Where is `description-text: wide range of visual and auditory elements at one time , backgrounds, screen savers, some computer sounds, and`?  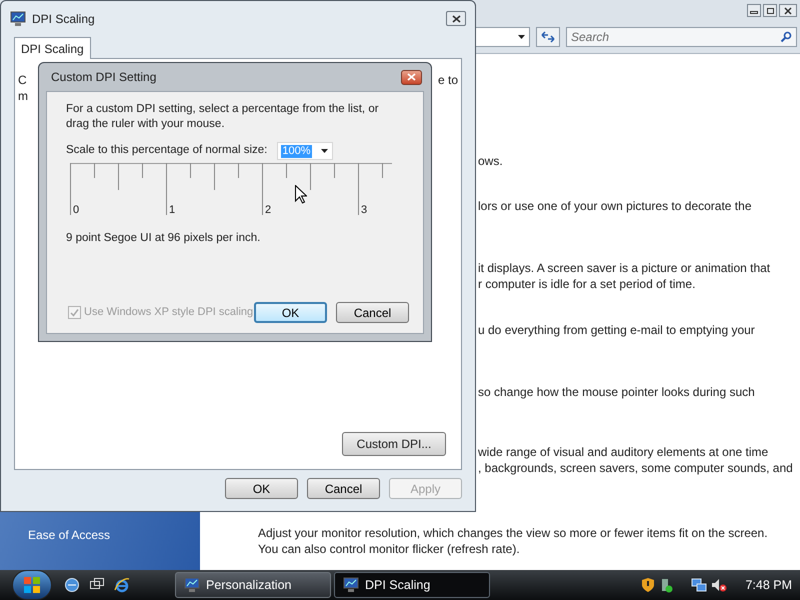 description-text: wide range of visual and auditory elements at one time , backgrounds, screen savers, some computer sounds, and is located at coordinates (636, 460).